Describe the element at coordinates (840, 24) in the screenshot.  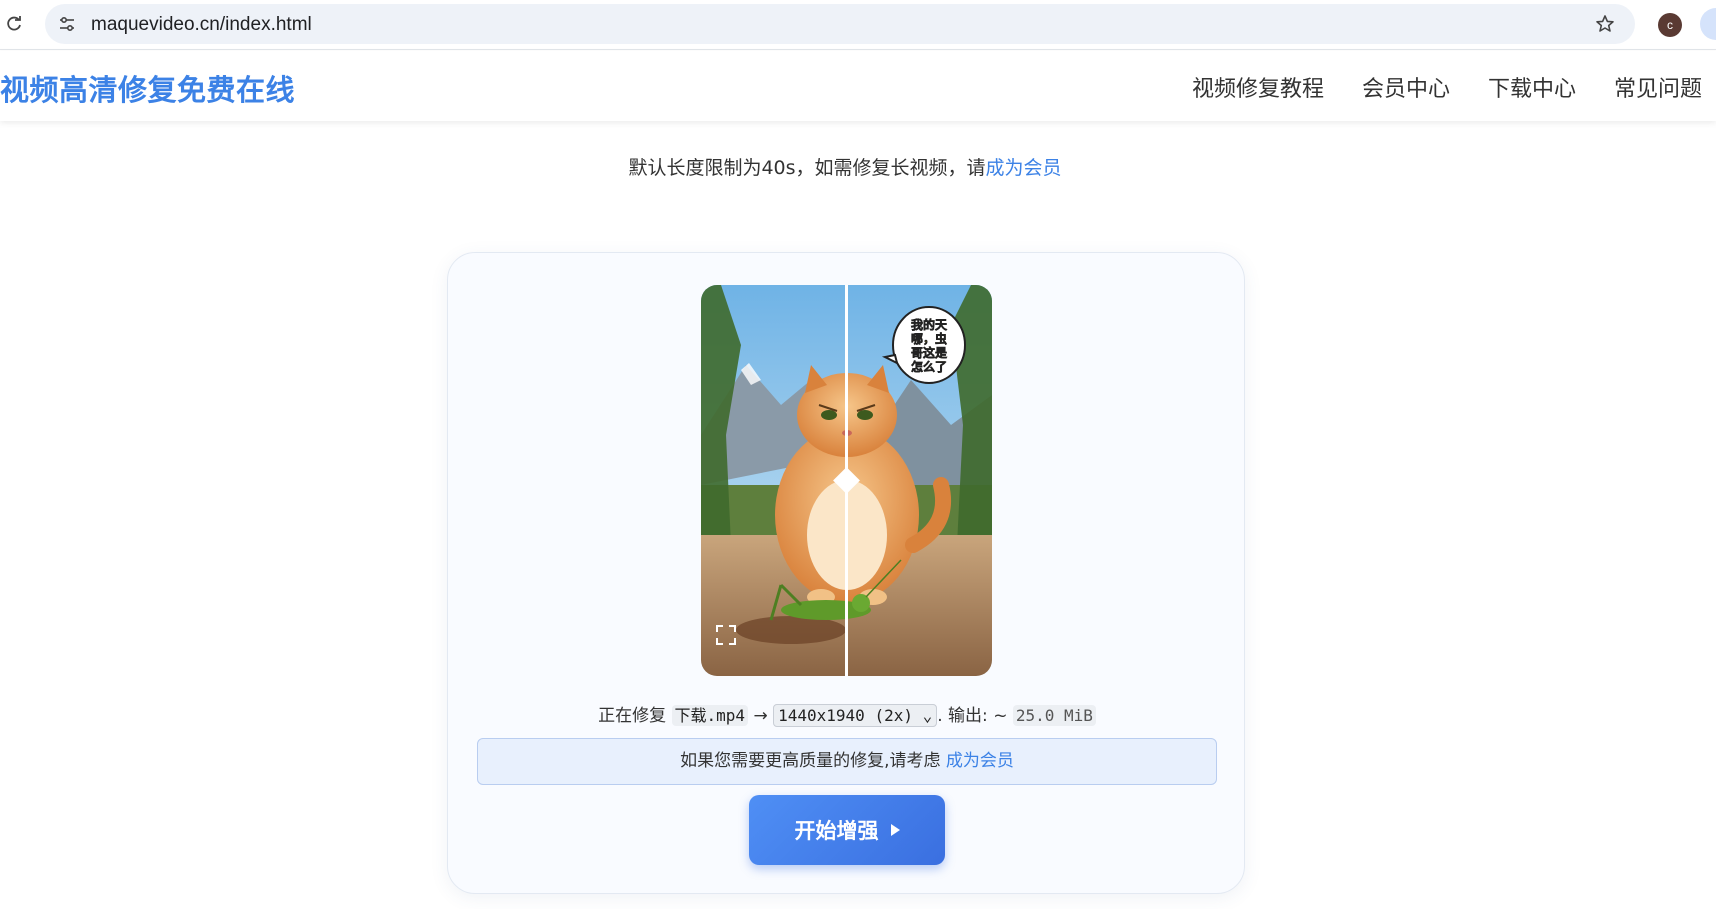
I see `address-bar: maquevideo.cn/index.html` at that location.